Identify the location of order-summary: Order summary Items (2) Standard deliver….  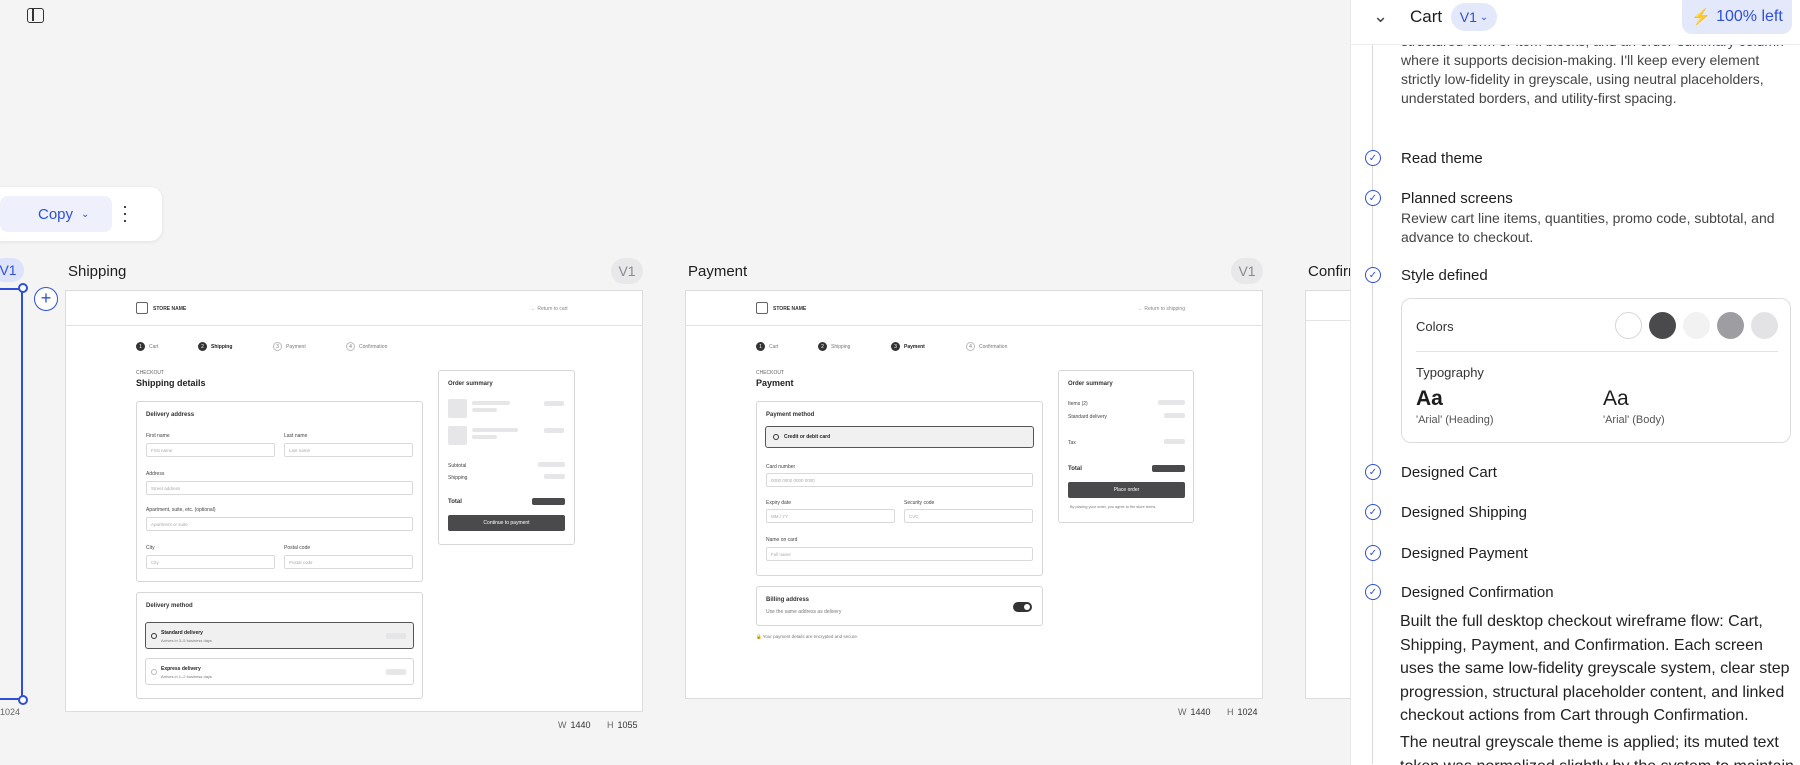
(1126, 446).